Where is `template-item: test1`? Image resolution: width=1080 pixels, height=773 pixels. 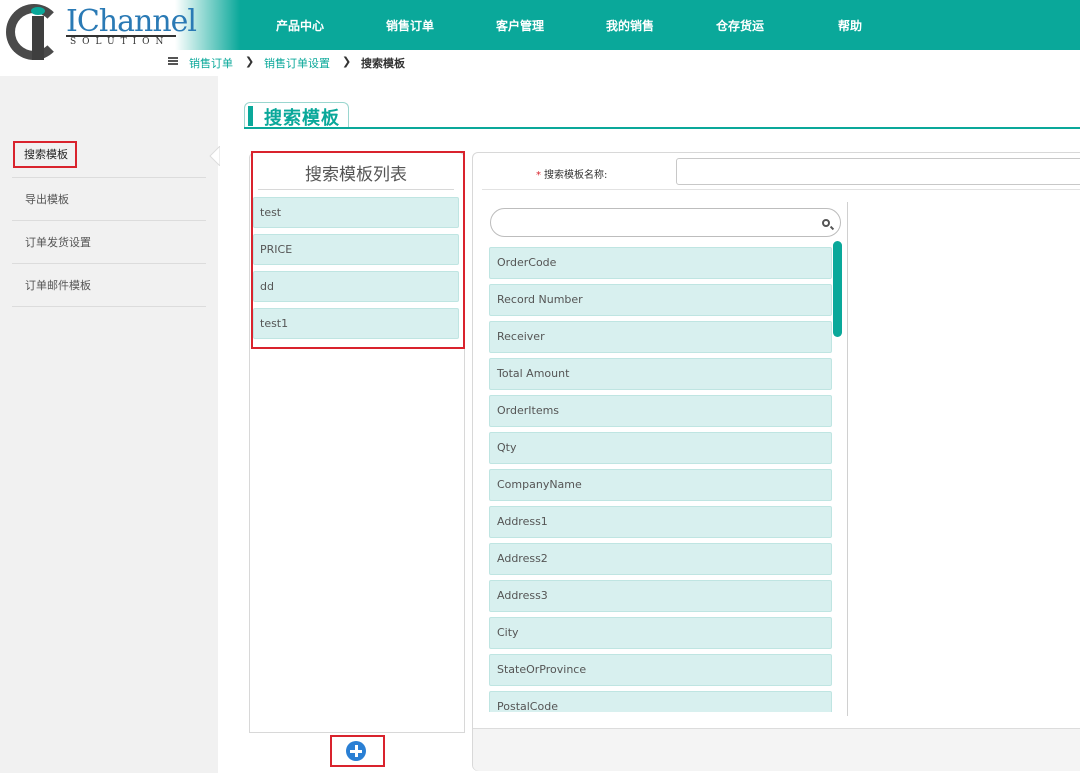
template-item: test1 is located at coordinates (356, 323).